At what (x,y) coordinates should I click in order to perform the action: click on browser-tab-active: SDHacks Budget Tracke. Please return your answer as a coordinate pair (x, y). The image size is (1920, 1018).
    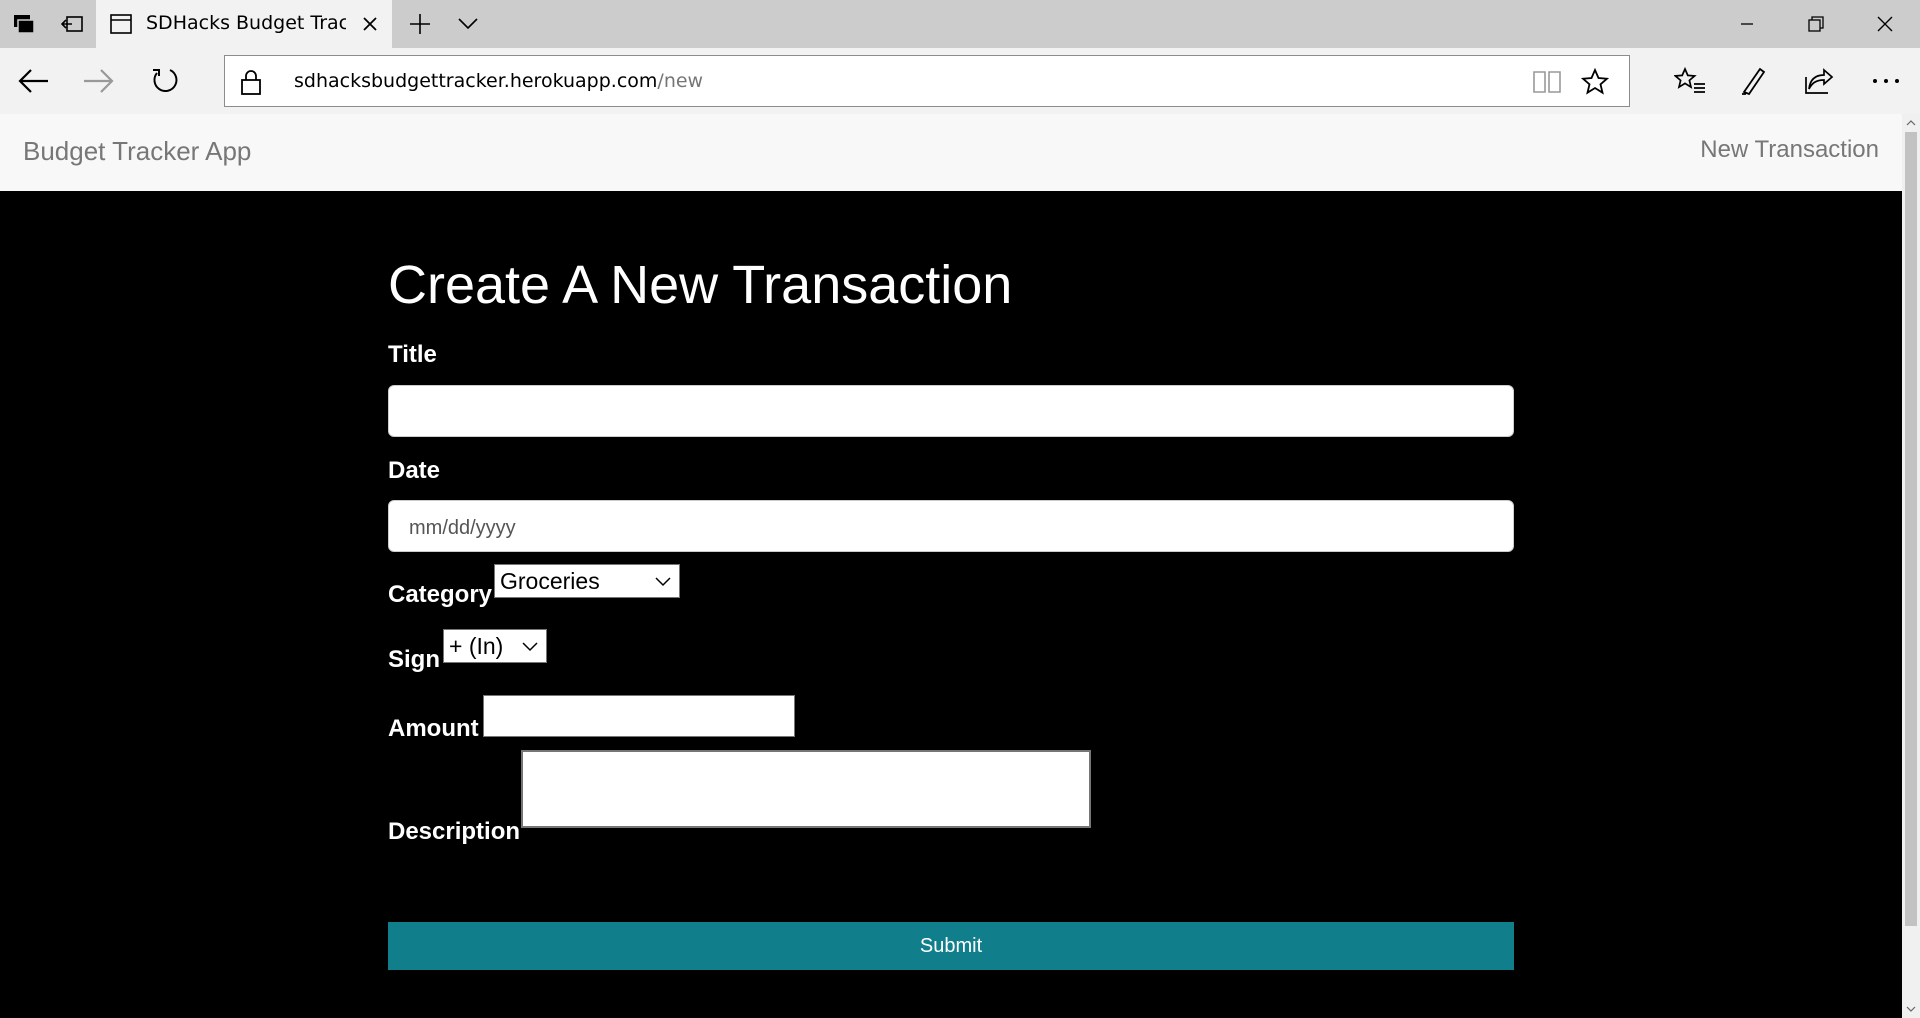
    Looking at the image, I should click on (244, 24).